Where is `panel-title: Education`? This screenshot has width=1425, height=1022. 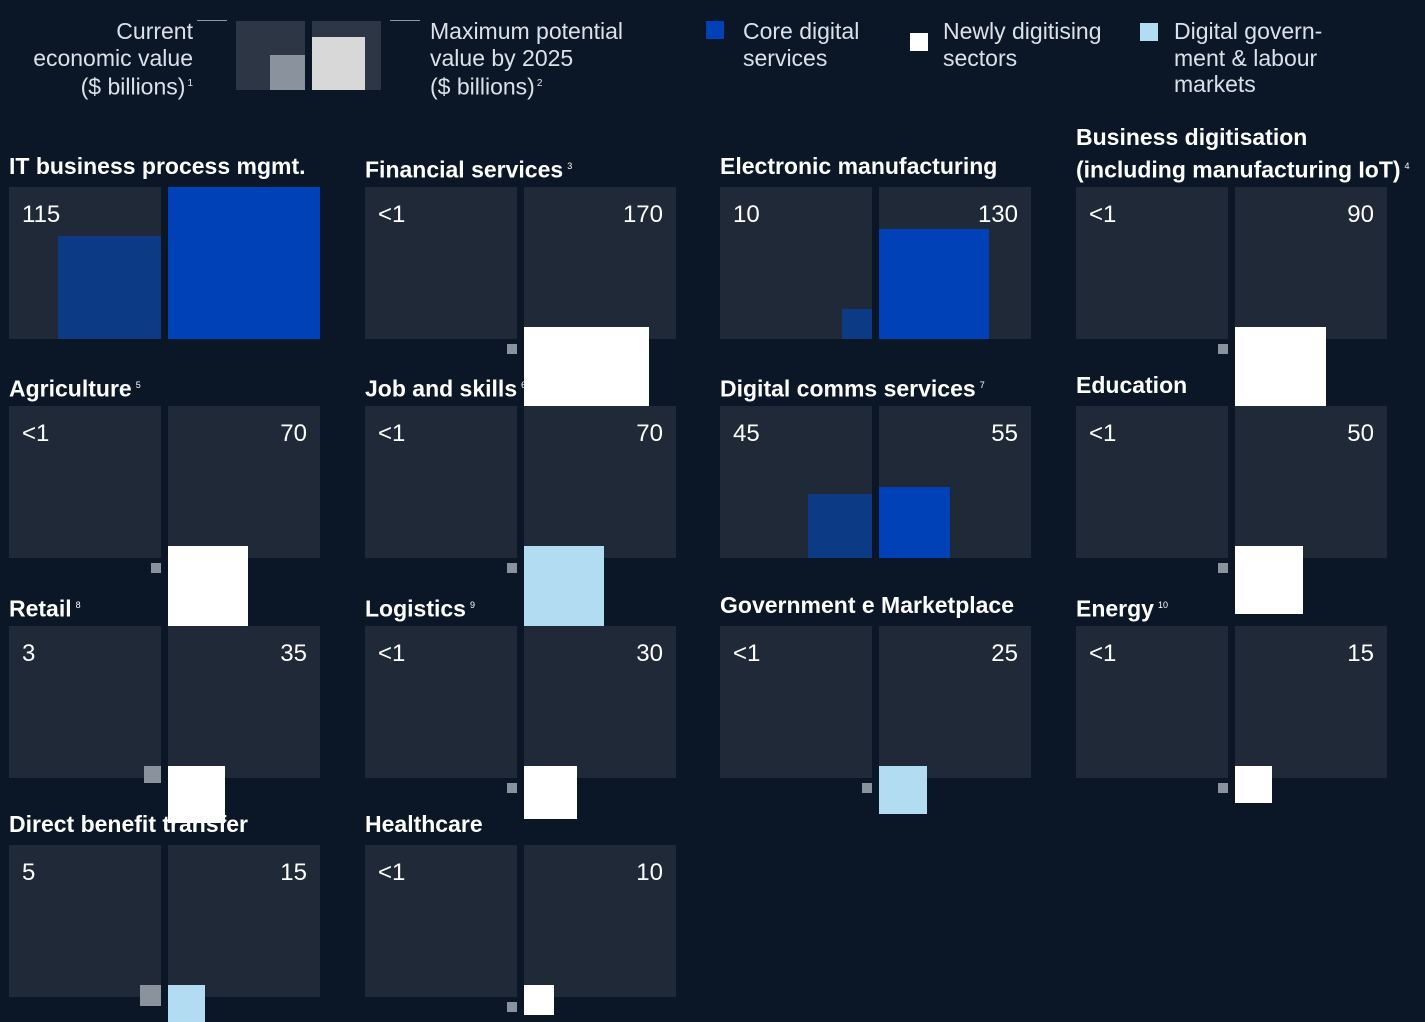
panel-title: Education is located at coordinates (1131, 385).